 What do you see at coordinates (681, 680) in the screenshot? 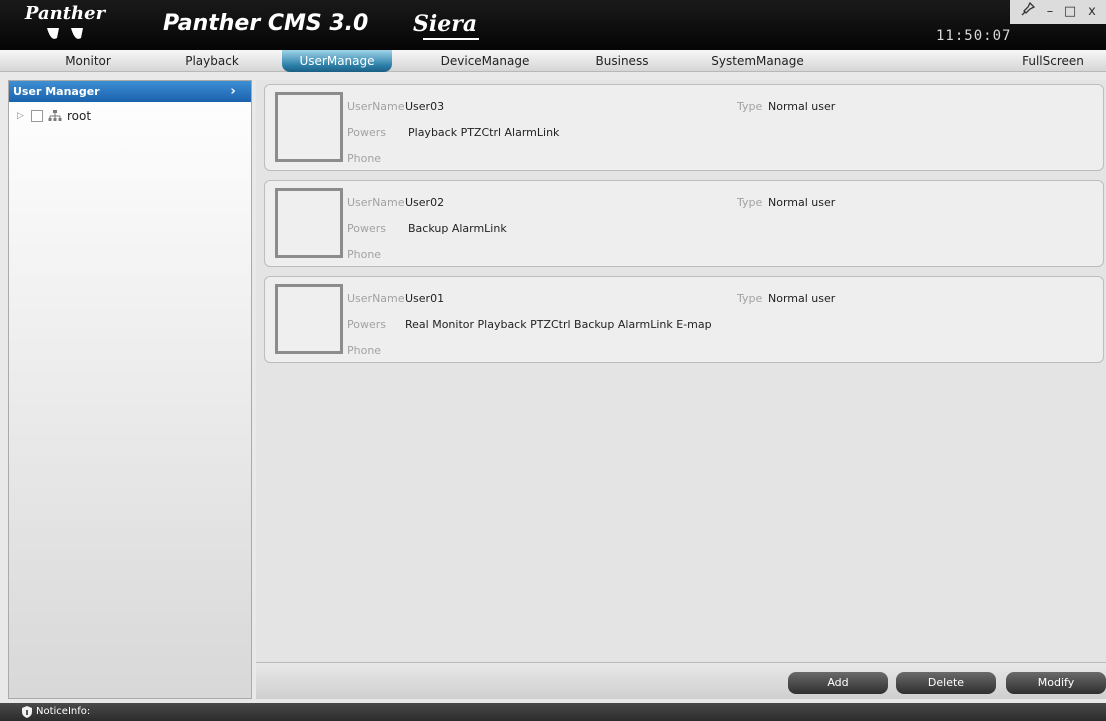
I see `action-bar: Add Delete Modify` at bounding box center [681, 680].